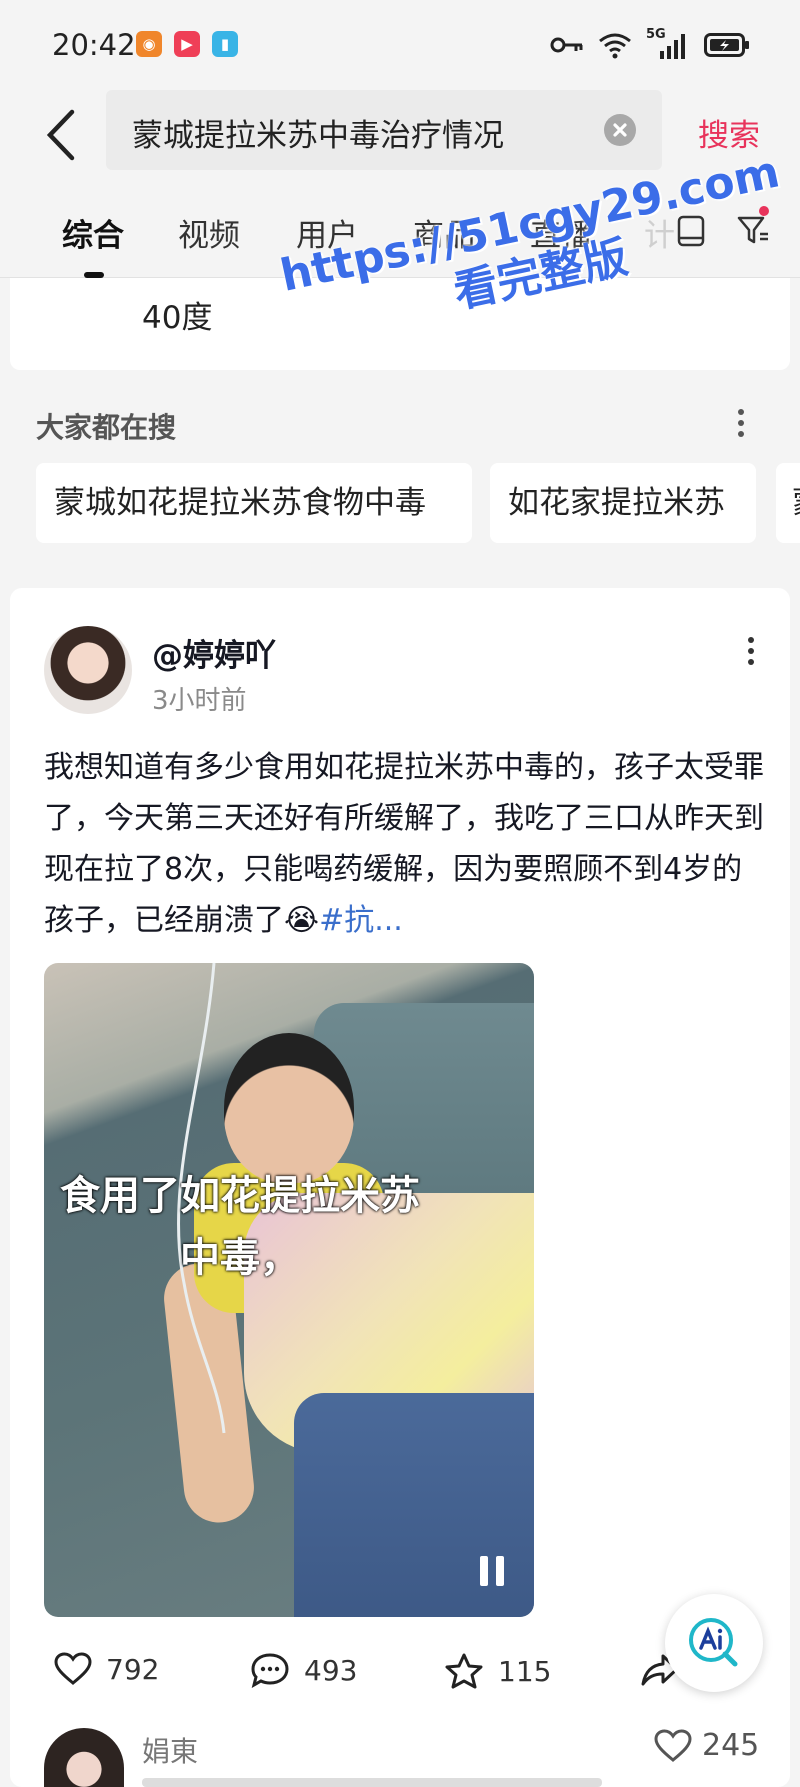 This screenshot has width=800, height=1787. I want to click on avatar, so click(88, 670).